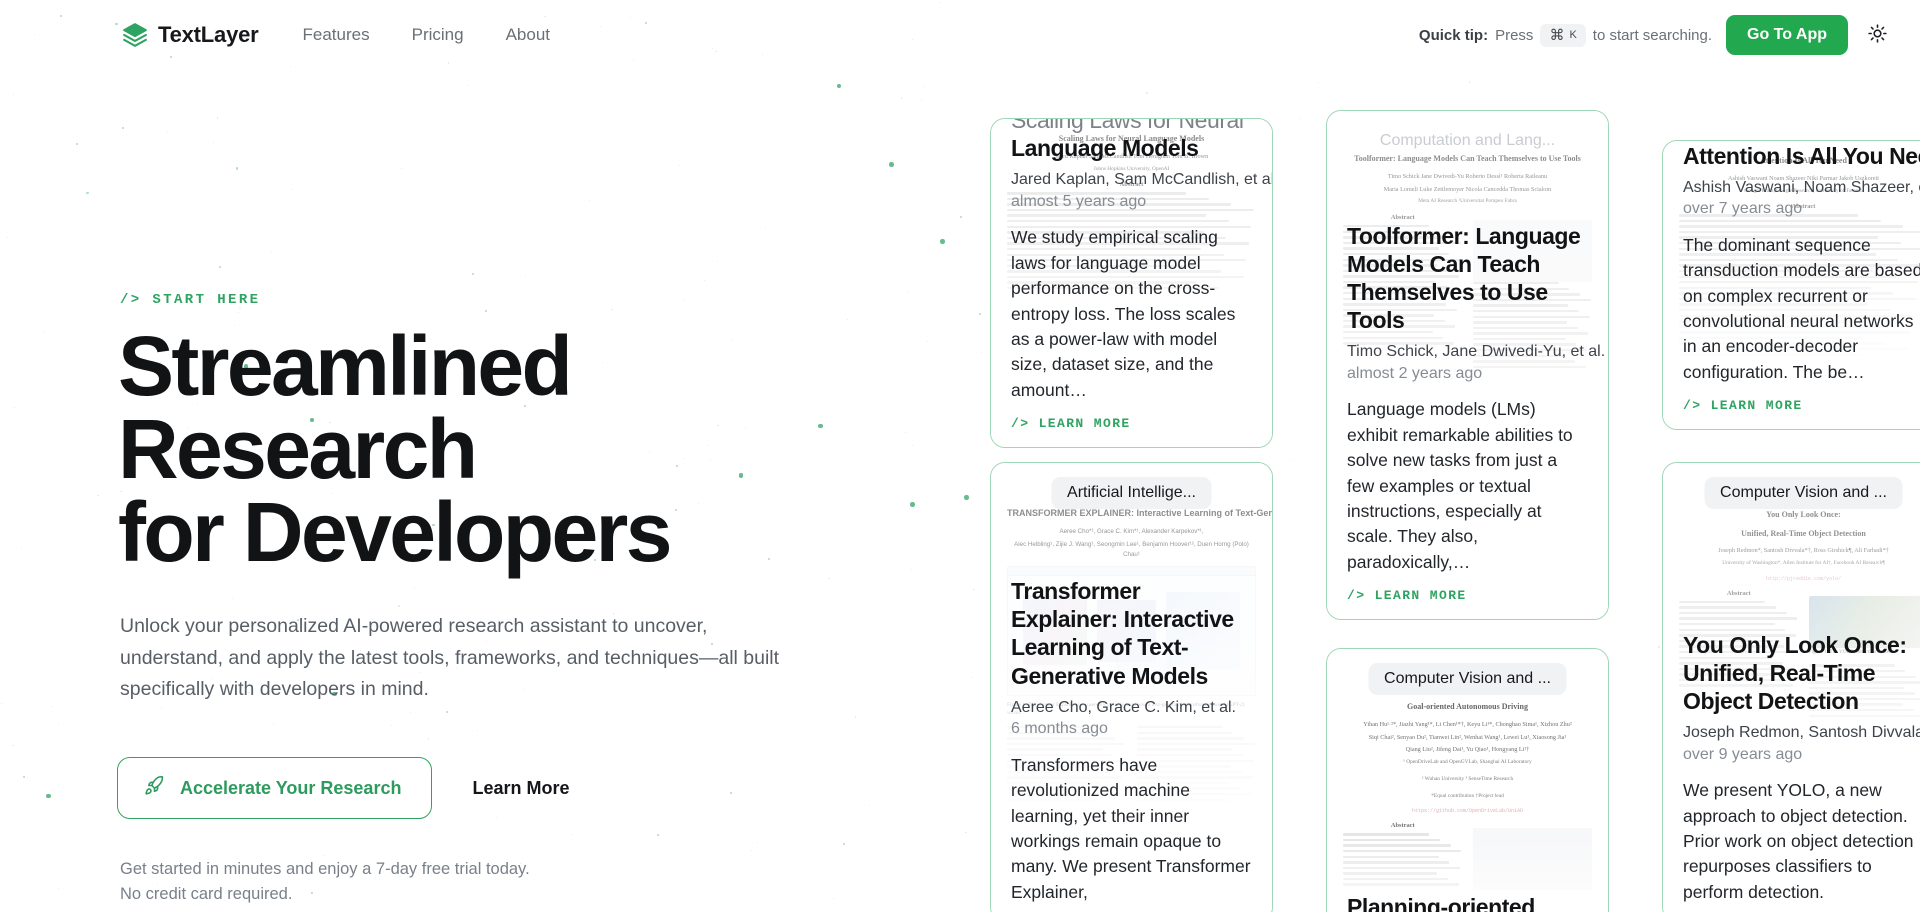 The height and width of the screenshot is (912, 1920). I want to click on rocket-icon, so click(154, 788).